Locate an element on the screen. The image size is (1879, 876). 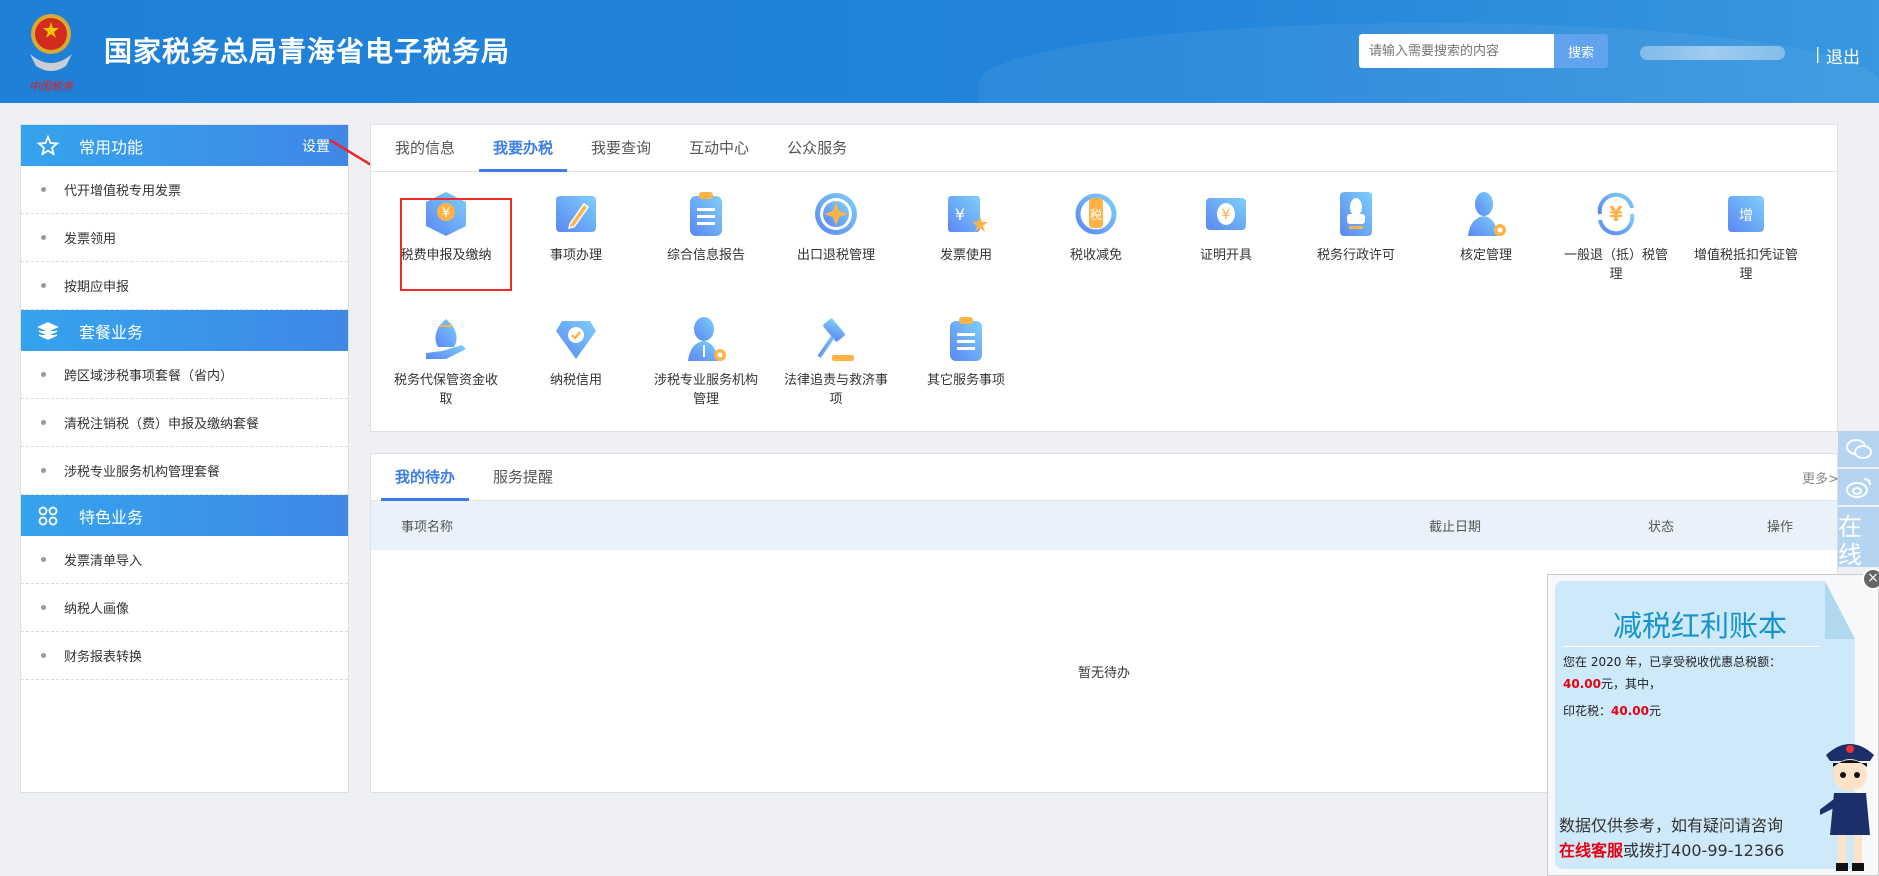
service-label: 证明开具 is located at coordinates (1225, 255).